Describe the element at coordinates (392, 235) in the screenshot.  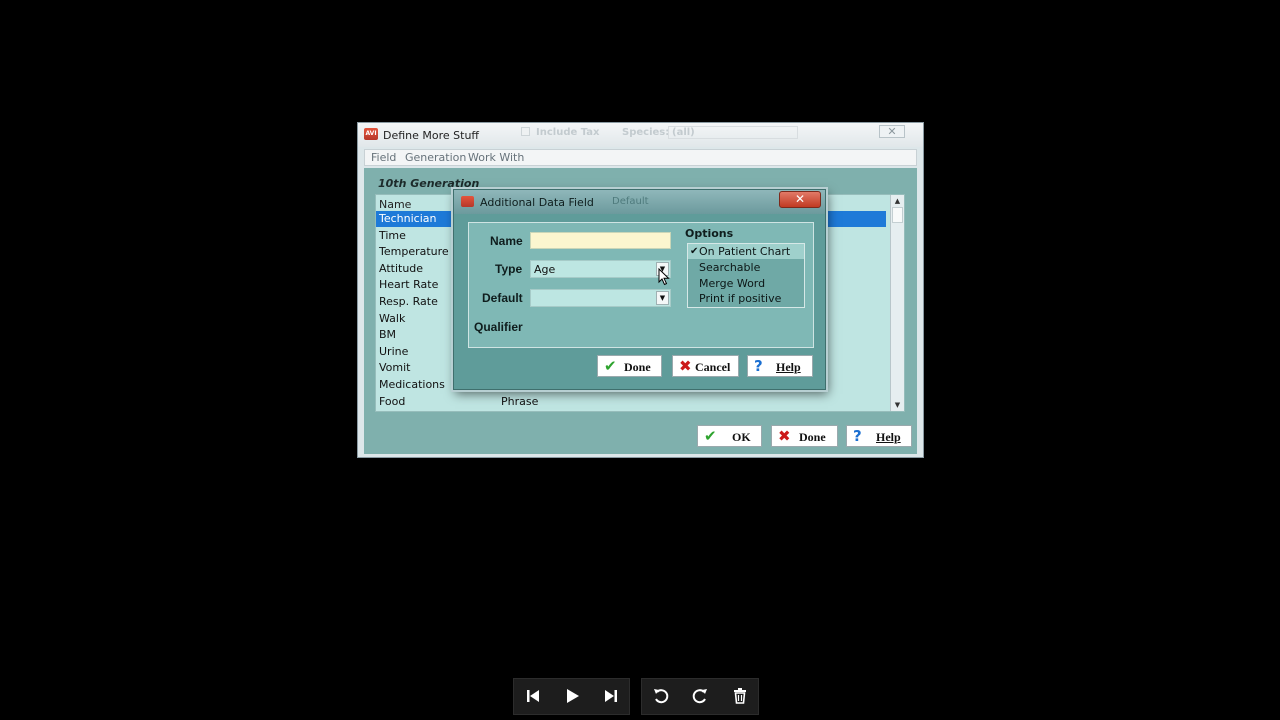
I see `list-item-name: Time` at that location.